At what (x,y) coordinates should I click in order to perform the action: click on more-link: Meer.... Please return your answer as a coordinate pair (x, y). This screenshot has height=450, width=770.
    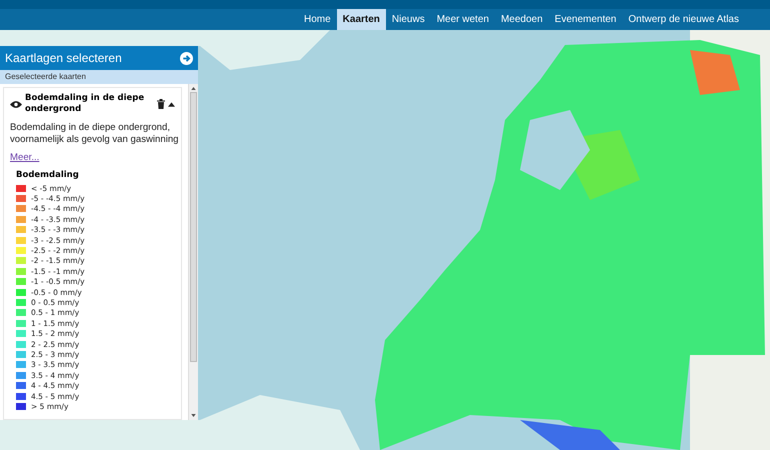
    Looking at the image, I should click on (25, 157).